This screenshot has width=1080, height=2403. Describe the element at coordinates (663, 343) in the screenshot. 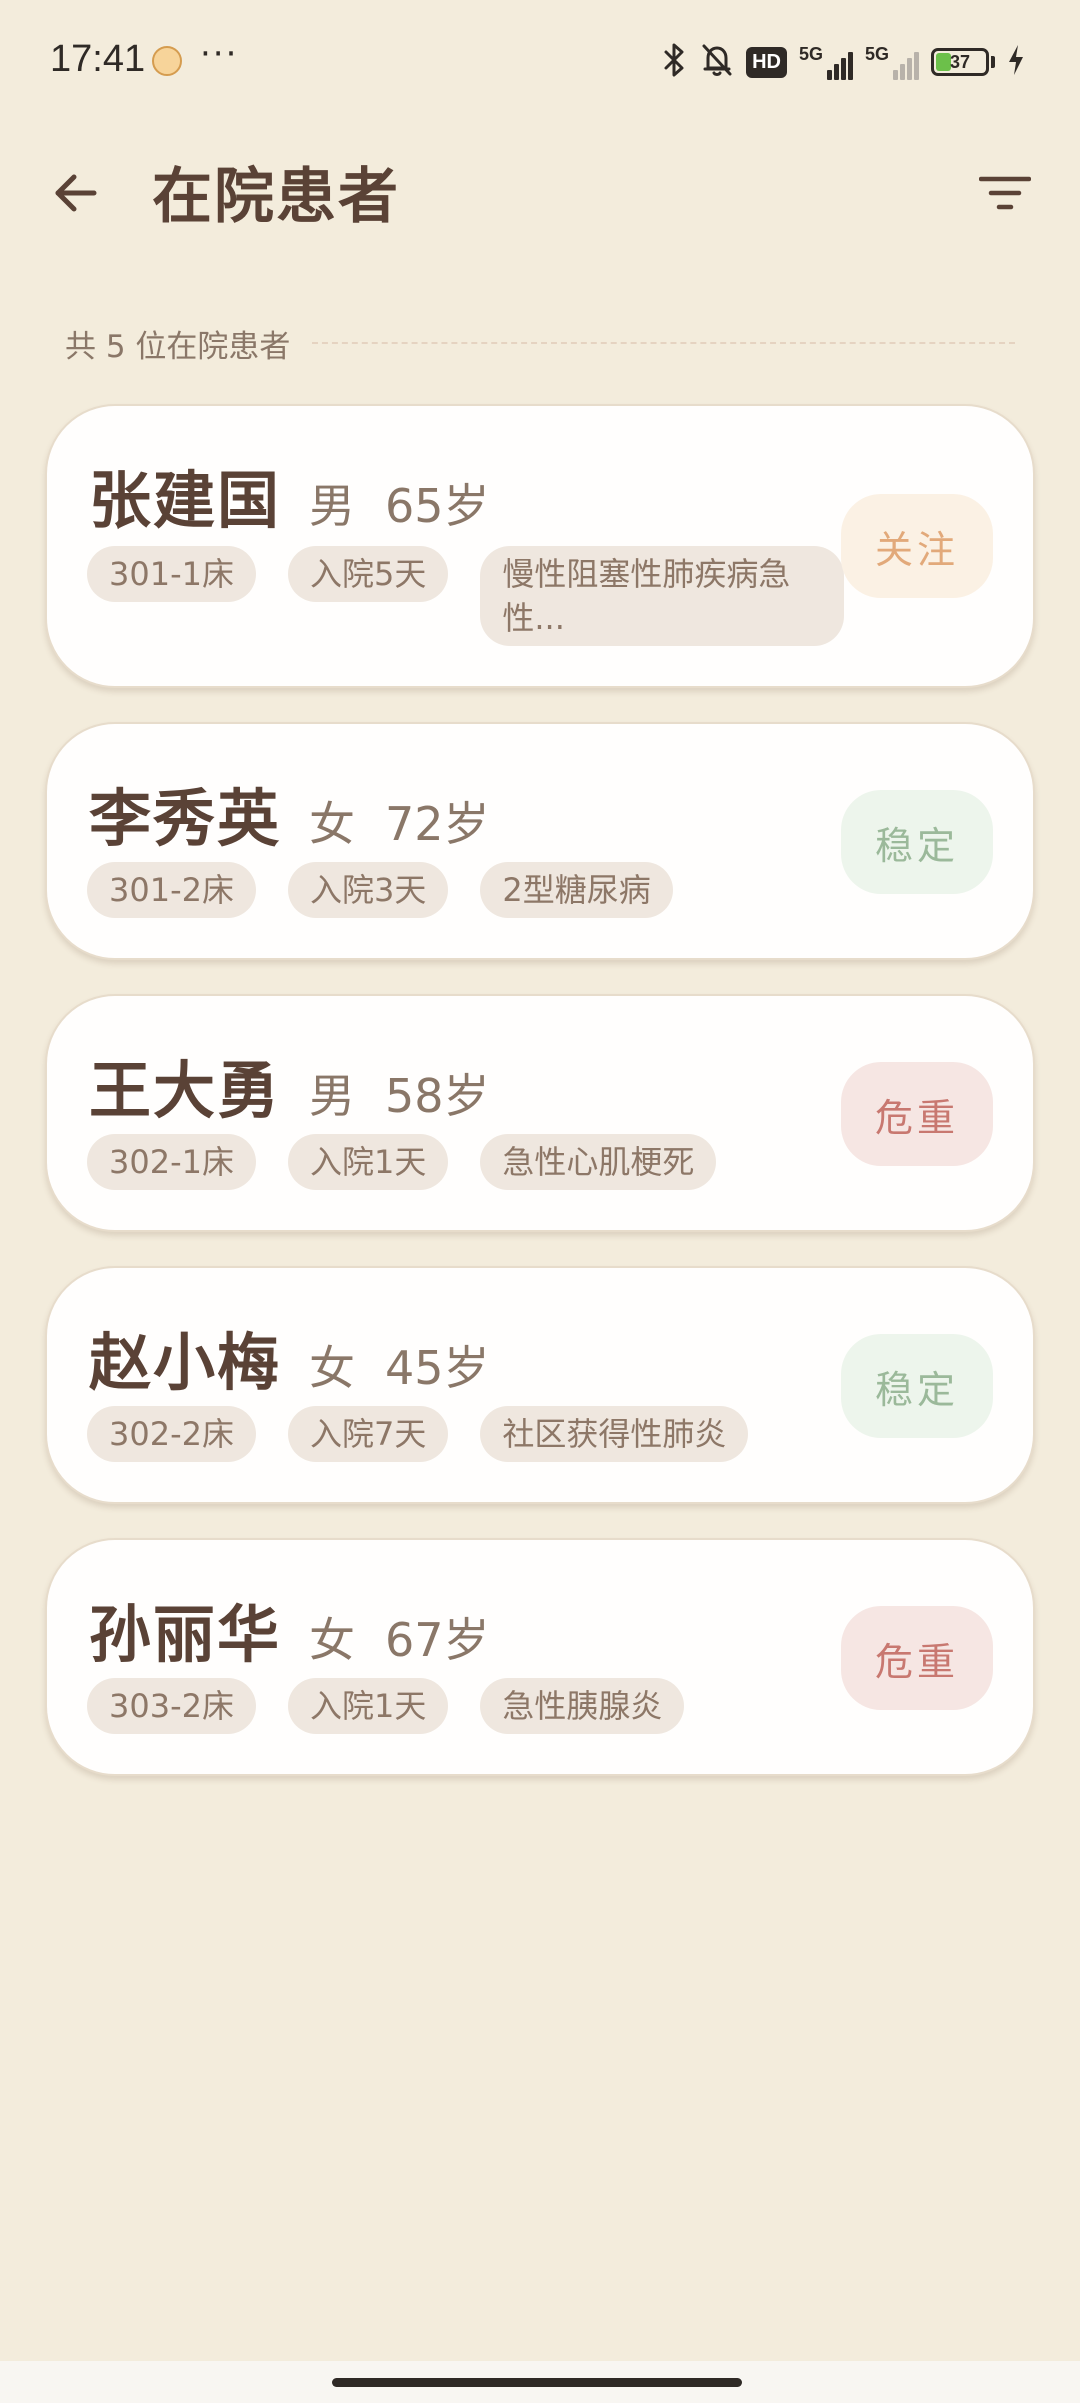

I see `divider` at that location.